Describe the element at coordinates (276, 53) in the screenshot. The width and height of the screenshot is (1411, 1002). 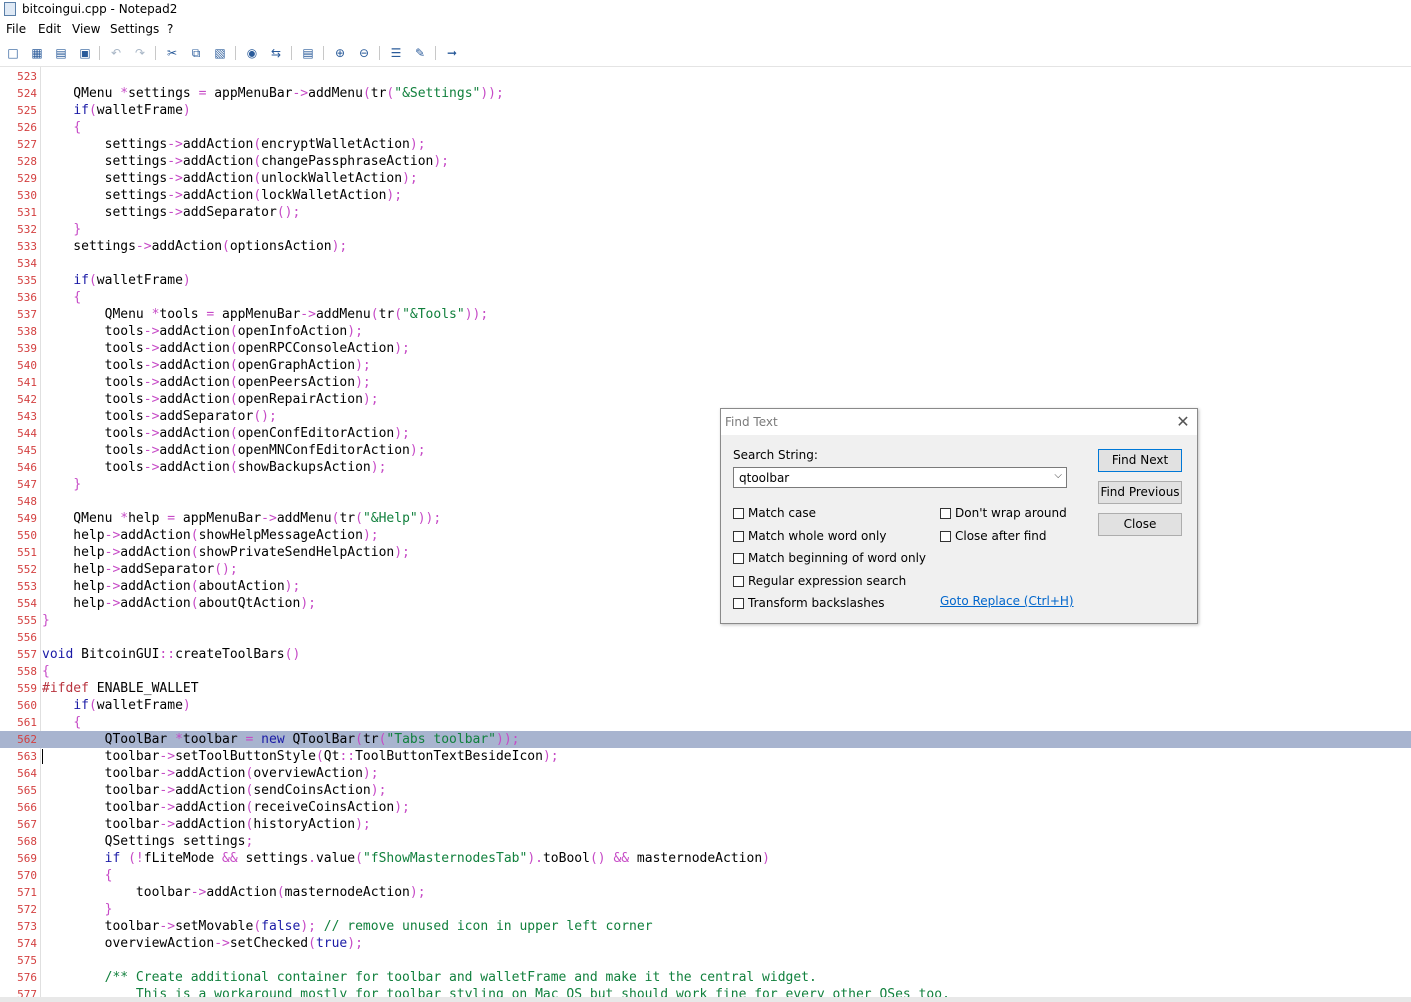
I see `replace-icon: ⇆` at that location.